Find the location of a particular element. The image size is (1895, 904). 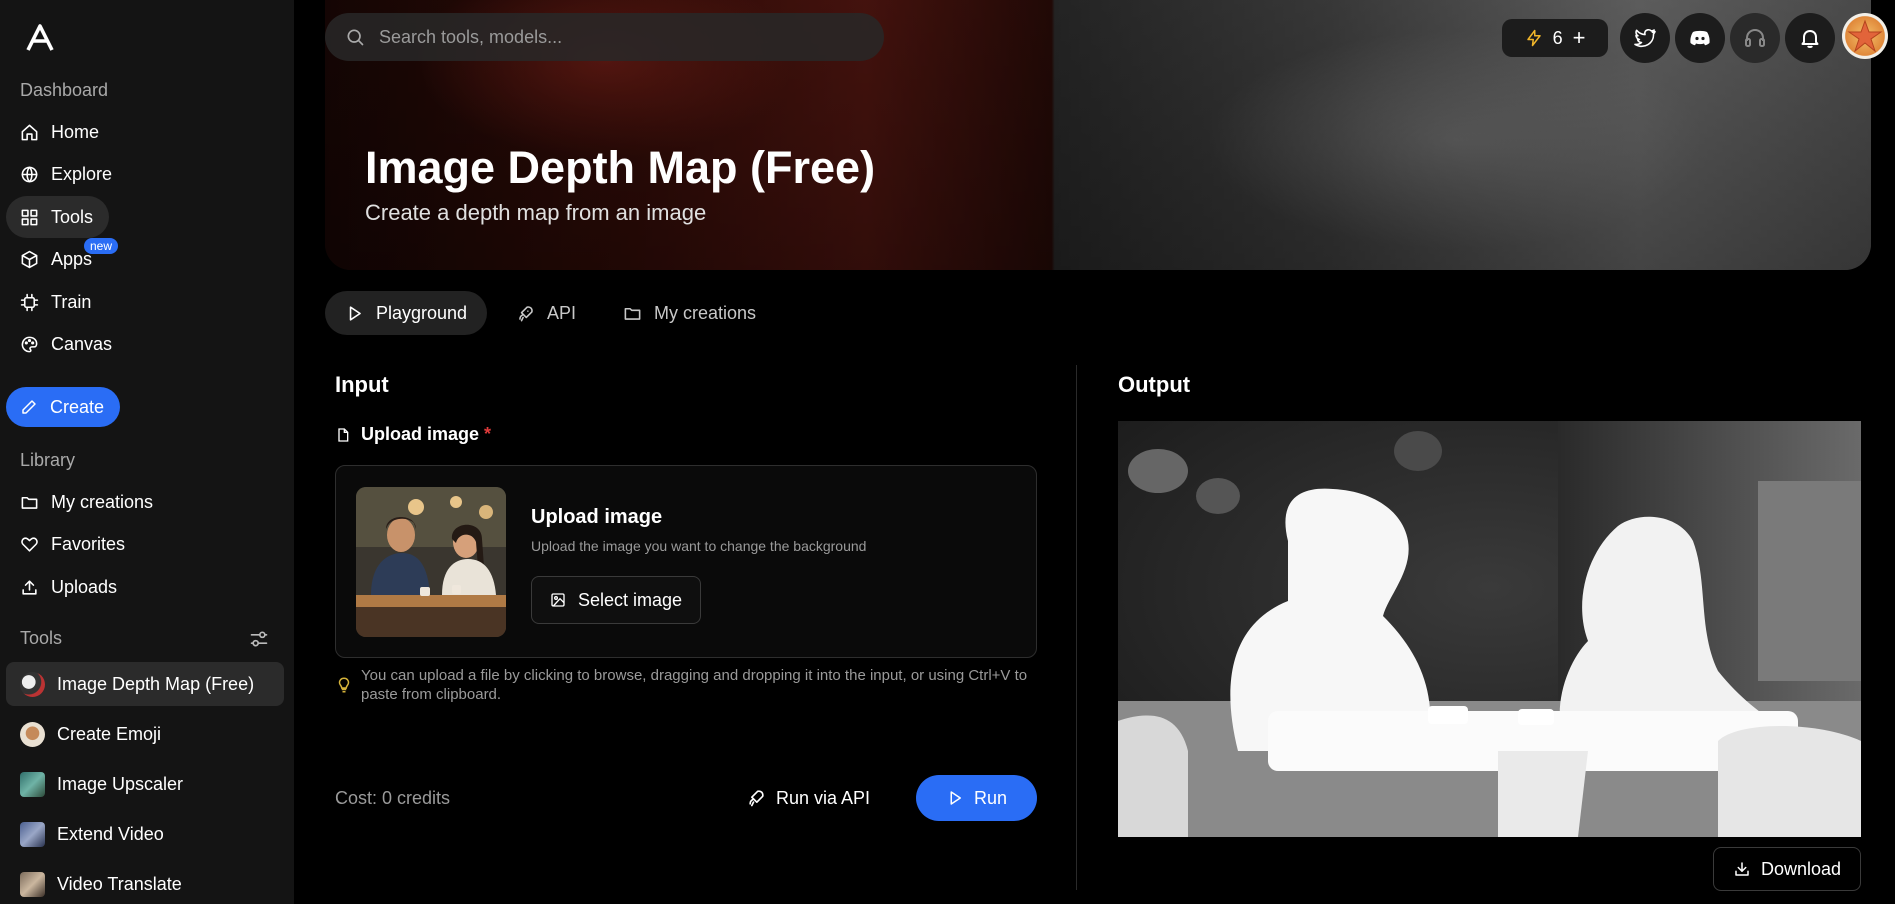

chip-icon is located at coordinates (29, 302).